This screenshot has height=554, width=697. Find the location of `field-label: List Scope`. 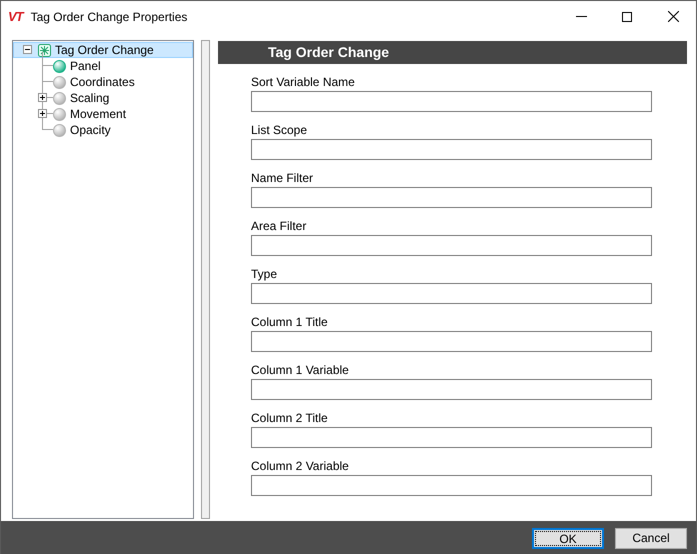

field-label: List Scope is located at coordinates (279, 130).